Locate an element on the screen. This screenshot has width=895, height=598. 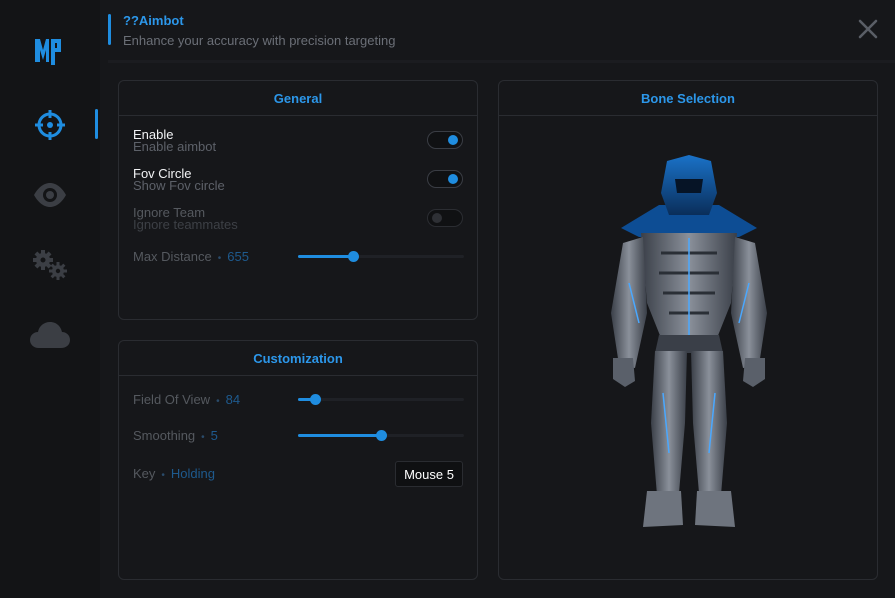
sidebar-item-settings is located at coordinates (50, 265).